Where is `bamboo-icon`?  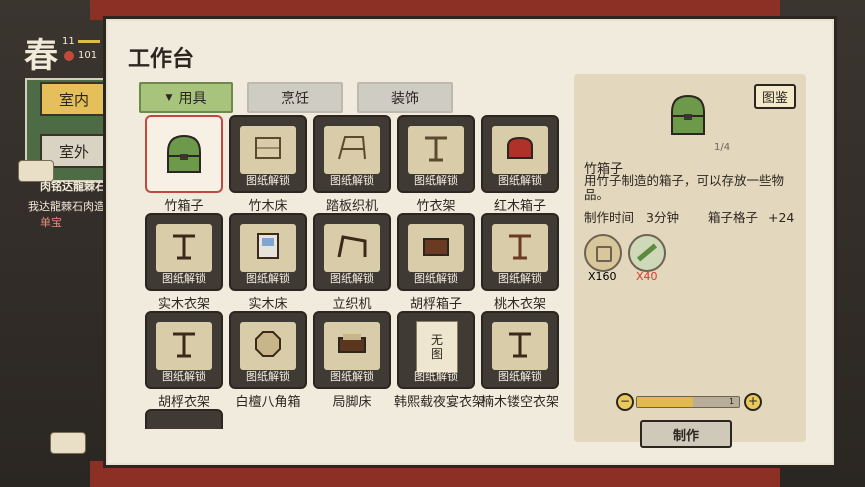 bamboo-icon is located at coordinates (647, 253).